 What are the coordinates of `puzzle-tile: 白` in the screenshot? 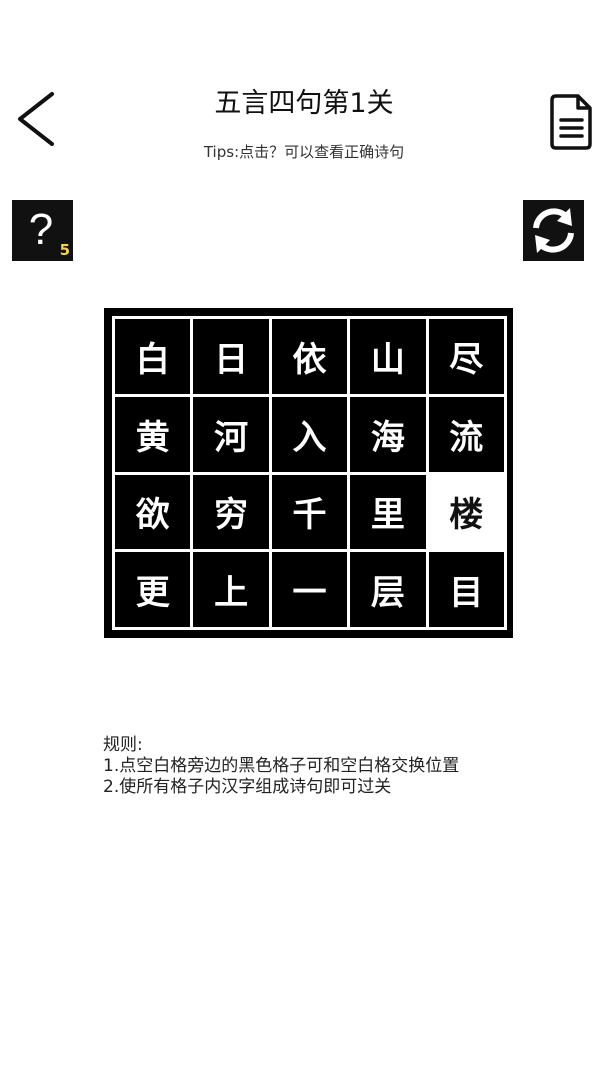 It's located at (153, 356).